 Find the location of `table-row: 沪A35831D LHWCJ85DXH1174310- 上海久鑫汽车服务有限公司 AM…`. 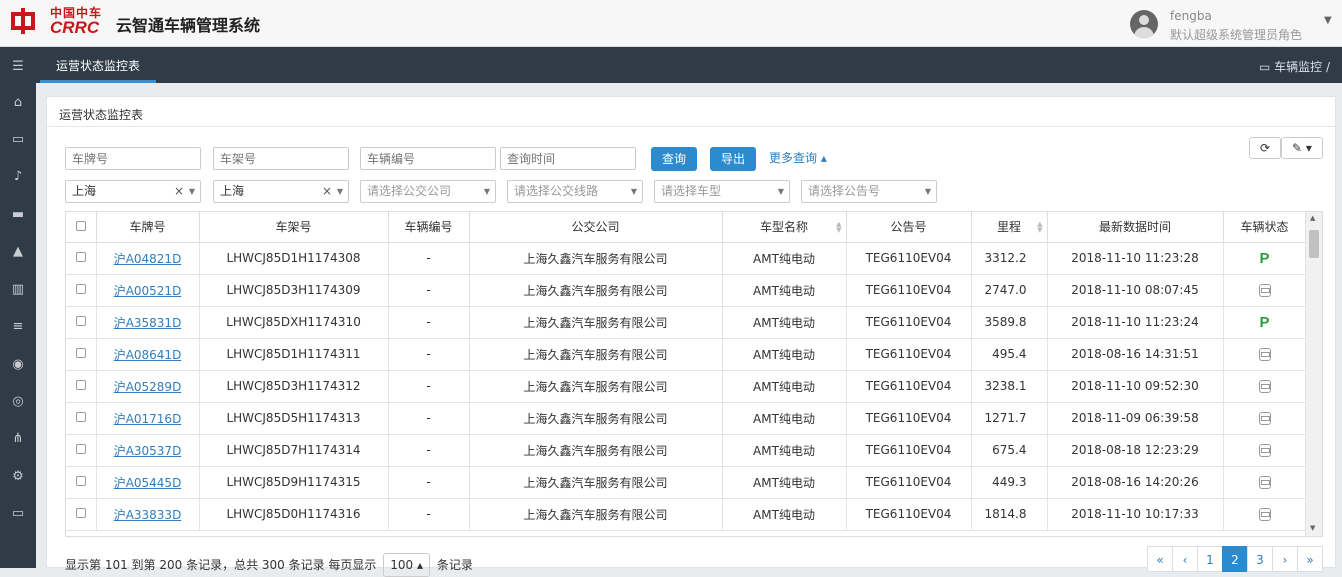

table-row: 沪A35831D LHWCJ85DXH1174310- 上海久鑫汽车服务有限公司 AM… is located at coordinates (686, 322).